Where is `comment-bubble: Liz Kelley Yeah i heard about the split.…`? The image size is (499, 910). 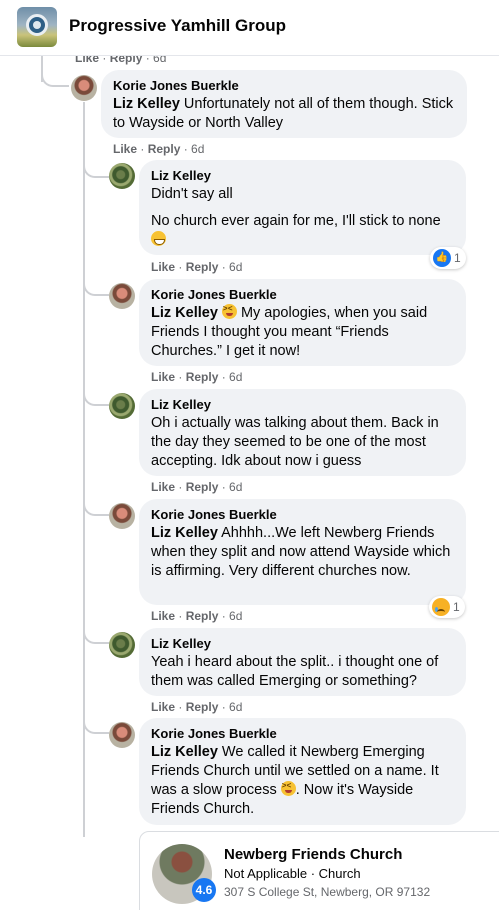 comment-bubble: Liz Kelley Yeah i heard about the split.… is located at coordinates (302, 662).